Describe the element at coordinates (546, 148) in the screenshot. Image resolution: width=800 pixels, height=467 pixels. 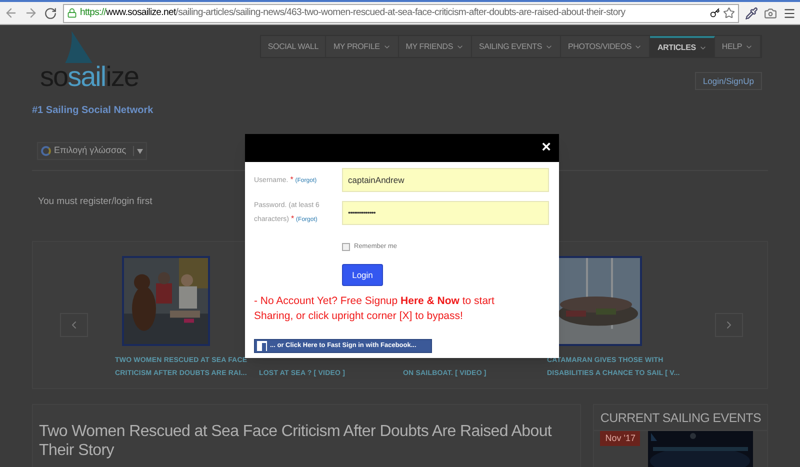
I see `close-button: ×` at that location.